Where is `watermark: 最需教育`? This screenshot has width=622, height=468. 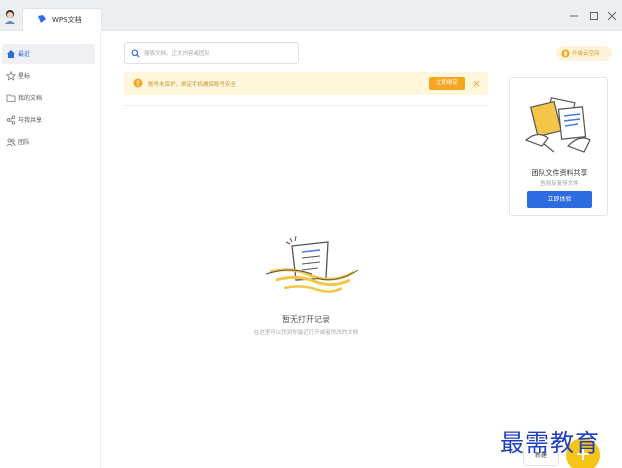 watermark: 最需教育 is located at coordinates (550, 443).